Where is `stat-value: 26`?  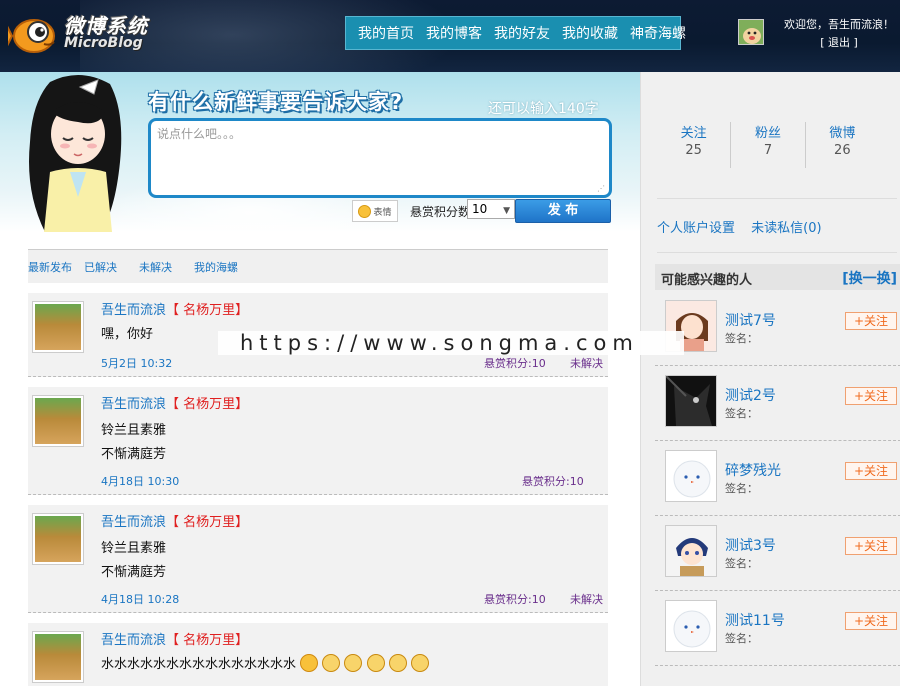
stat-value: 26 is located at coordinates (842, 150).